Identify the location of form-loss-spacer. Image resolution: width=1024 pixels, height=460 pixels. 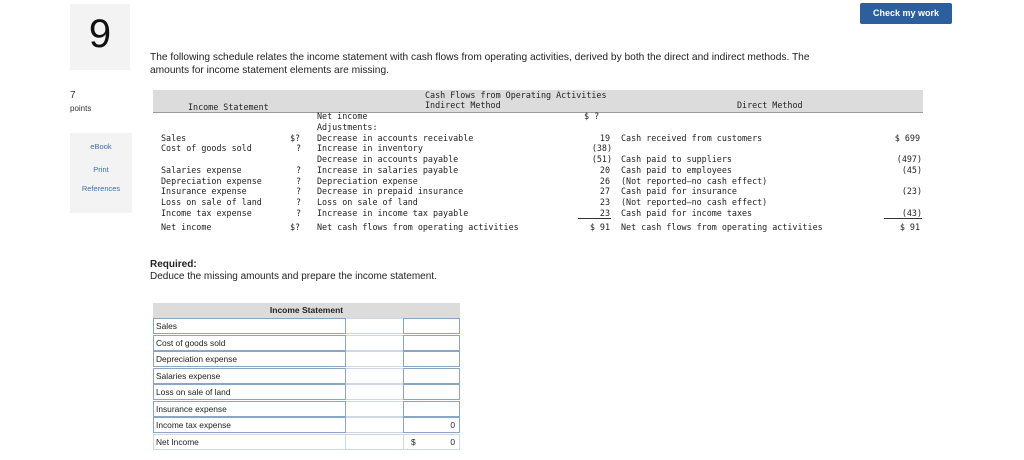
(374, 392).